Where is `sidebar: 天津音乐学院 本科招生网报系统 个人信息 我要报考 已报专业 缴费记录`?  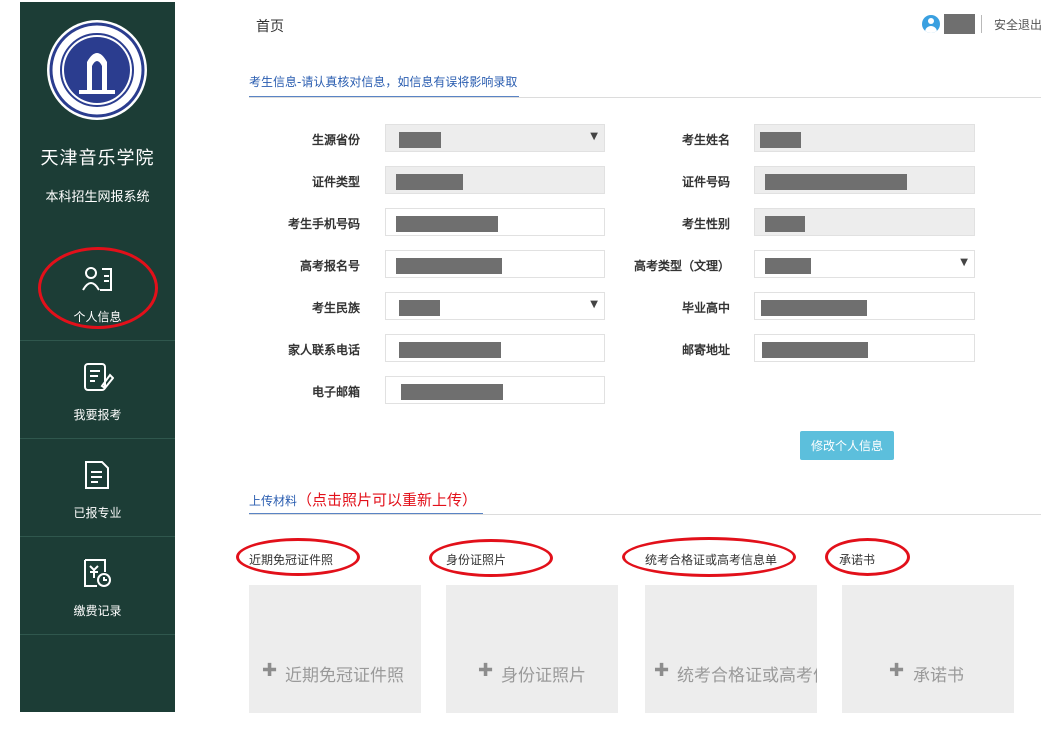
sidebar: 天津音乐学院 本科招生网报系统 个人信息 我要报考 已报专业 缴费记录 is located at coordinates (97, 357).